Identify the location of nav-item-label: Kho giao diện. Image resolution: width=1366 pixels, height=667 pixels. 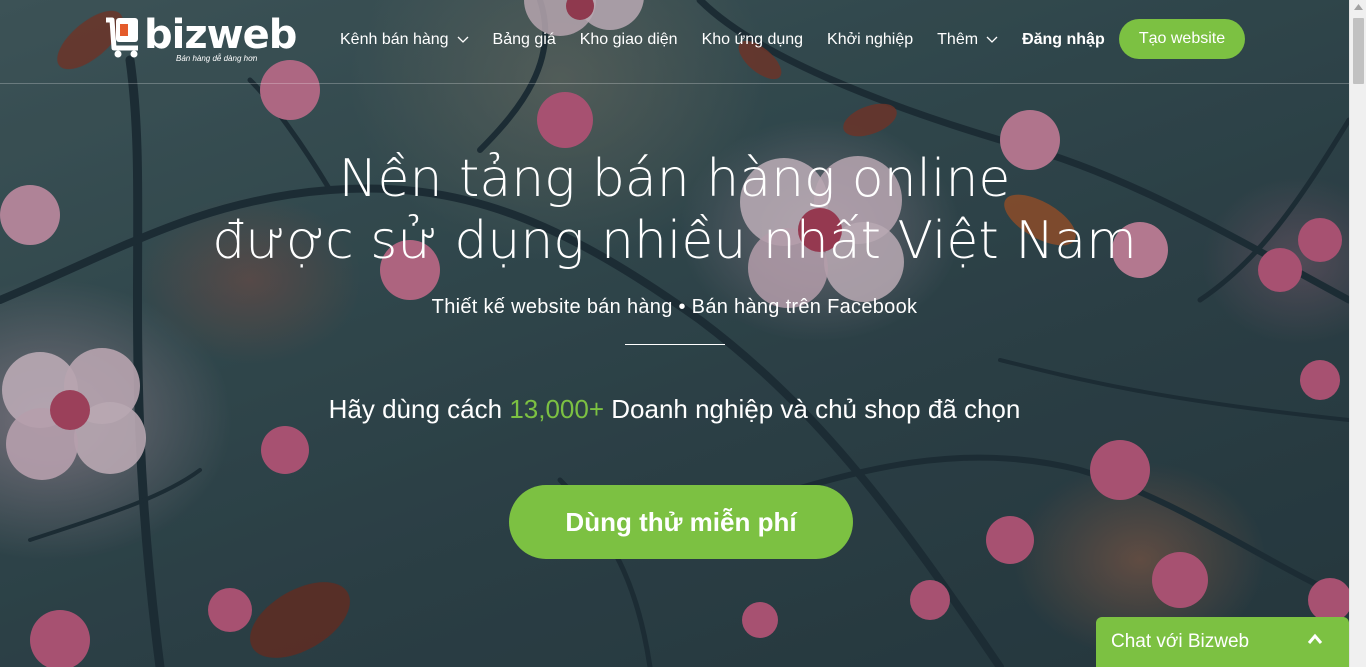
(628, 39).